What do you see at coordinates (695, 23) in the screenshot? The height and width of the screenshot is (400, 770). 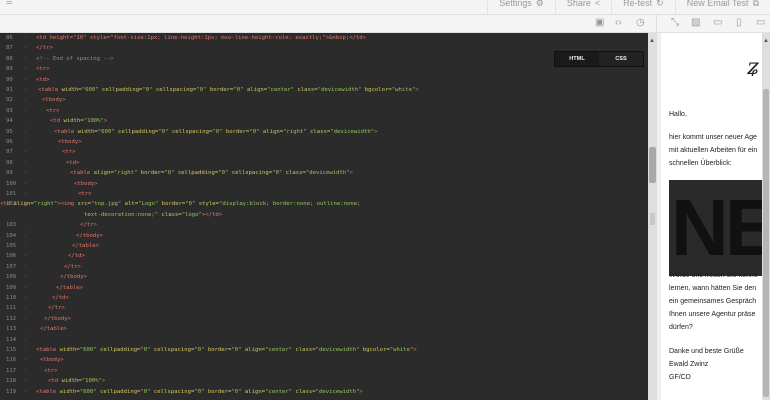 I see `image-icon: ▨` at bounding box center [695, 23].